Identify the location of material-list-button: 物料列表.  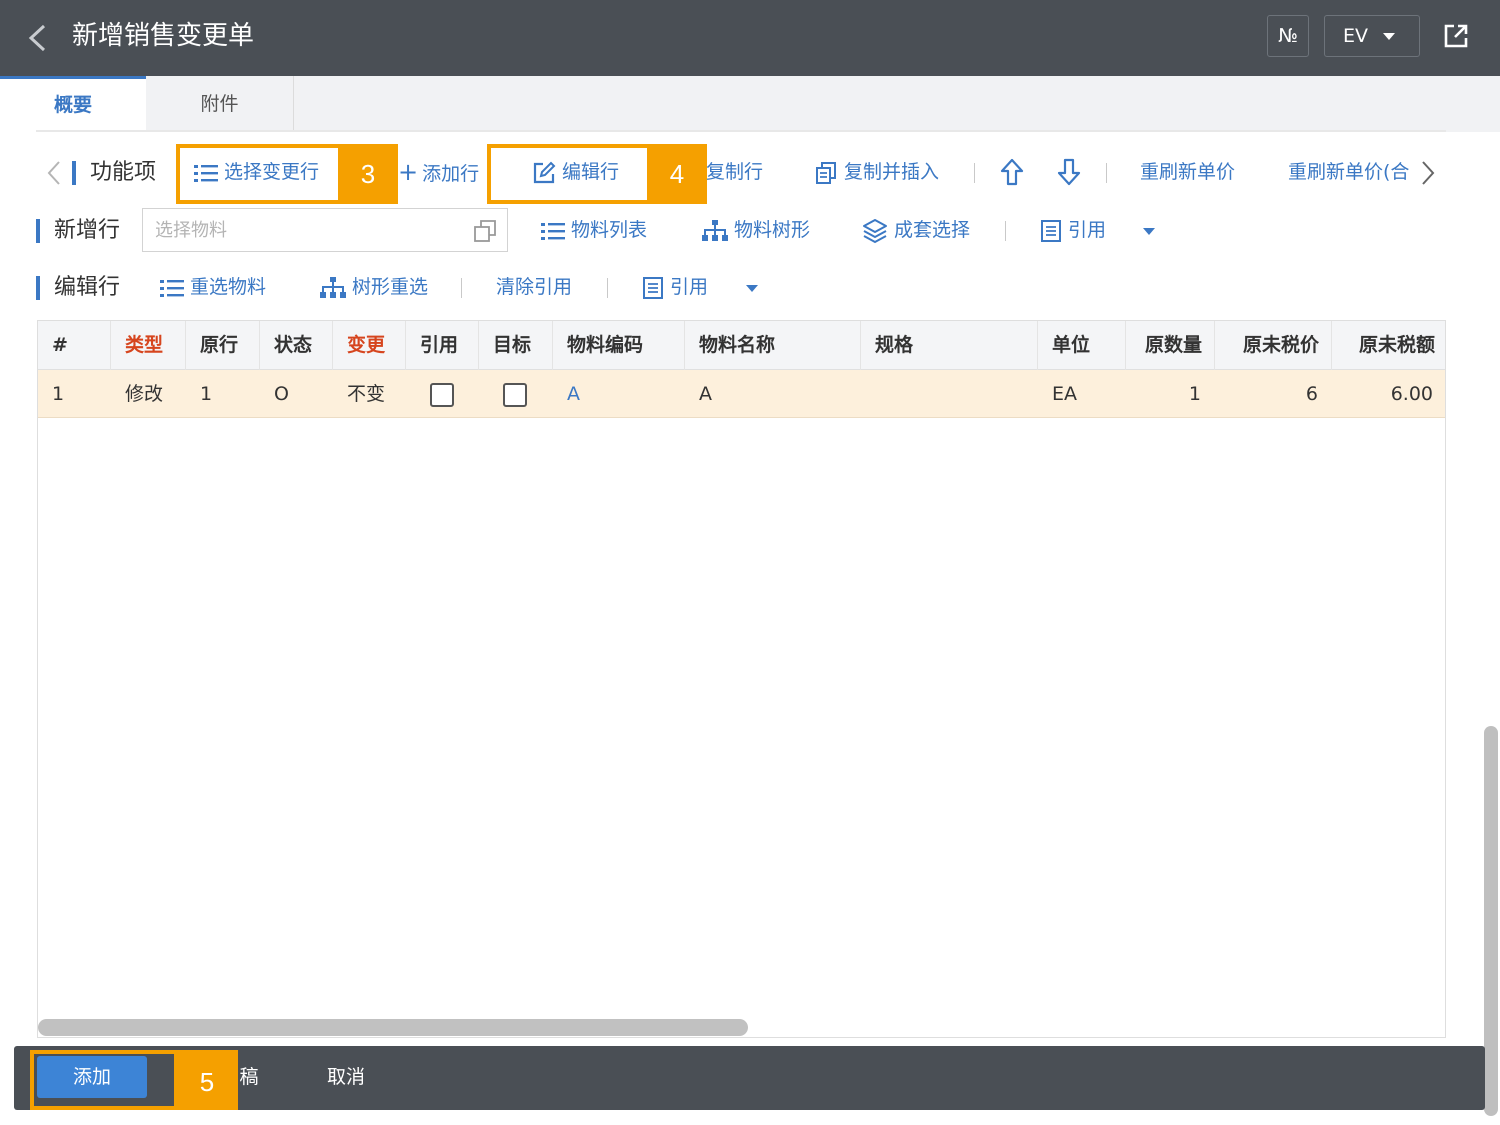
(594, 230).